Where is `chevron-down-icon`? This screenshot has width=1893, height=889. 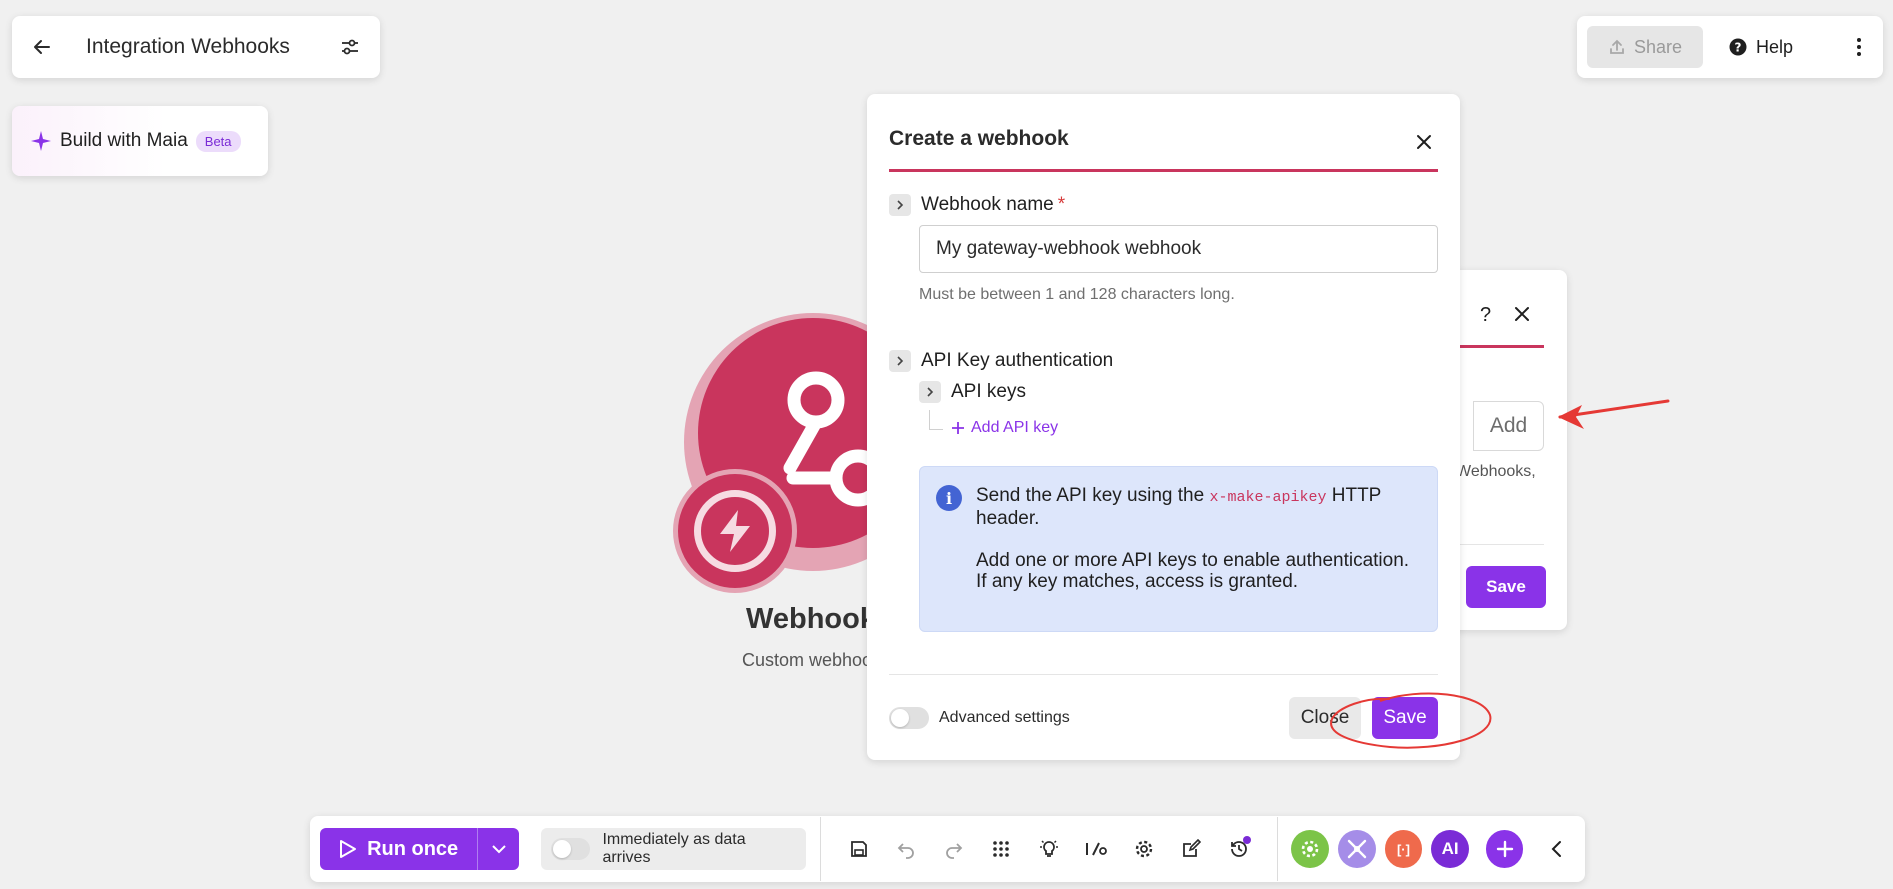 chevron-down-icon is located at coordinates (498, 849).